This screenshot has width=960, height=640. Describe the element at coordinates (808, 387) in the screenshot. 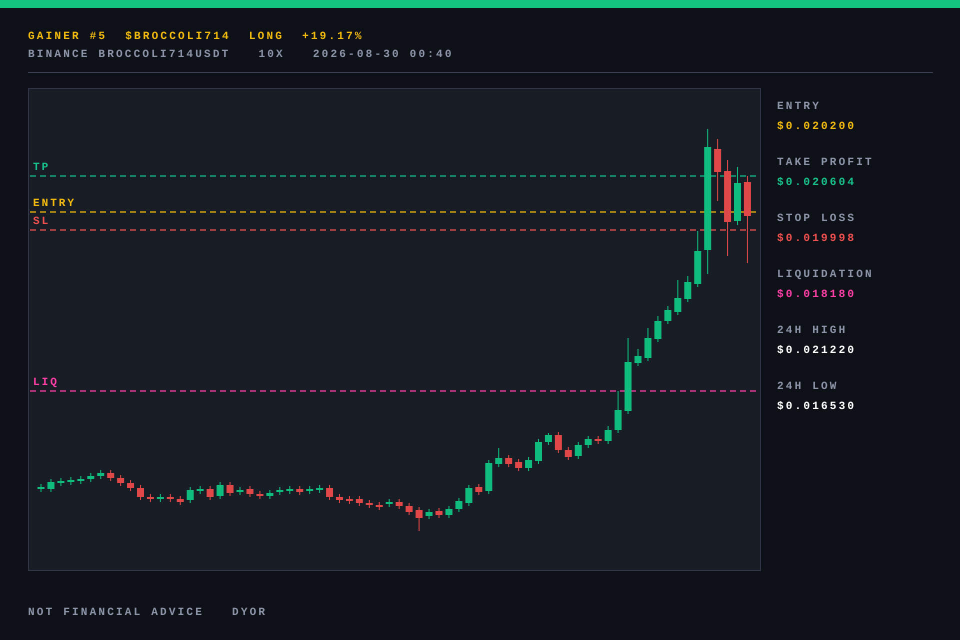

I see `stat-label: 24H LOW` at that location.